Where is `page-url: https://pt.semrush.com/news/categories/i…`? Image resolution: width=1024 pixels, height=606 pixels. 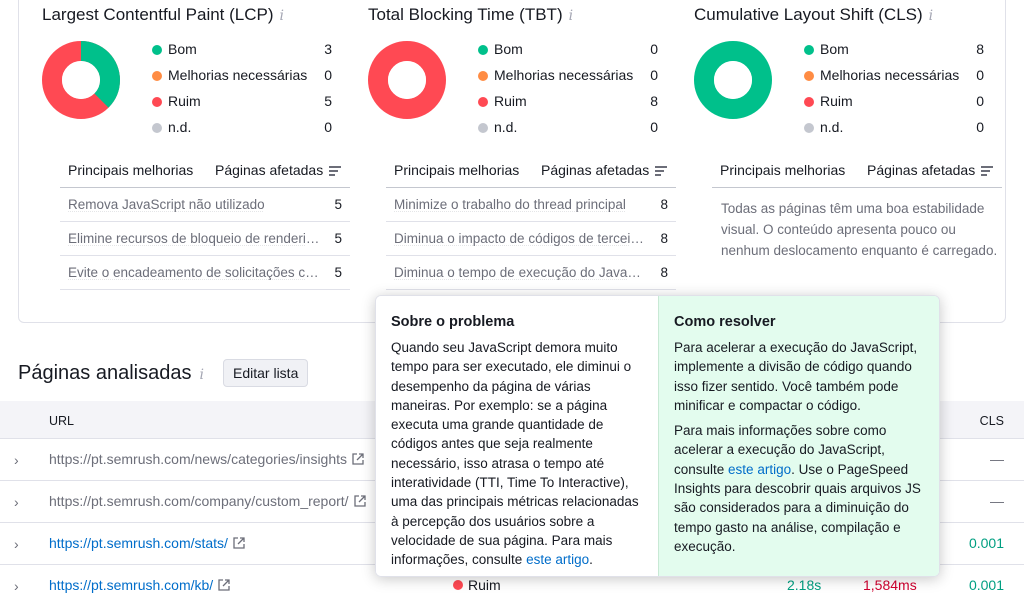 page-url: https://pt.semrush.com/news/categories/i… is located at coordinates (206, 459).